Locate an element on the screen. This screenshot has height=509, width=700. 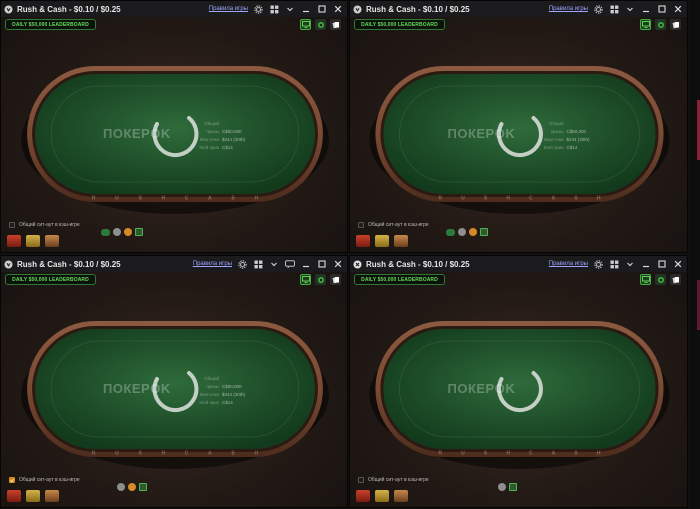
checkmark-icon is located at coordinates (12, 480).